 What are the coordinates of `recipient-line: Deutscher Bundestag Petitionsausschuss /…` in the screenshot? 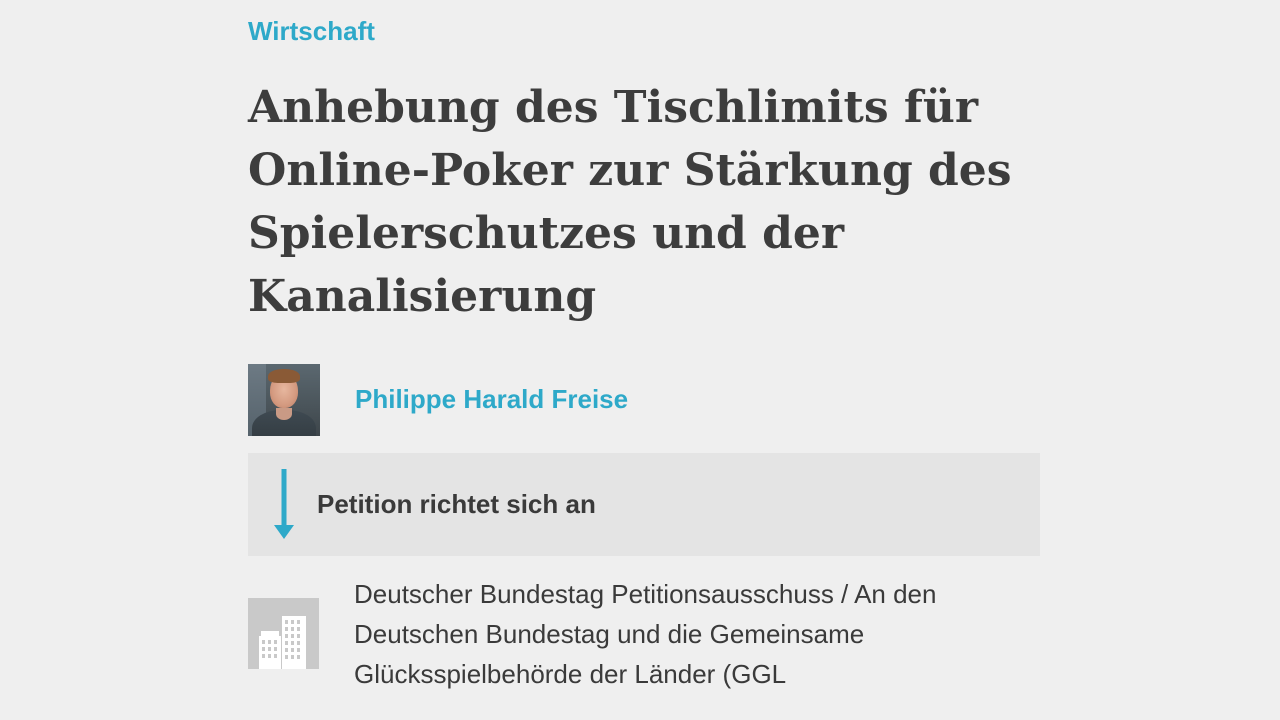 It's located at (645, 594).